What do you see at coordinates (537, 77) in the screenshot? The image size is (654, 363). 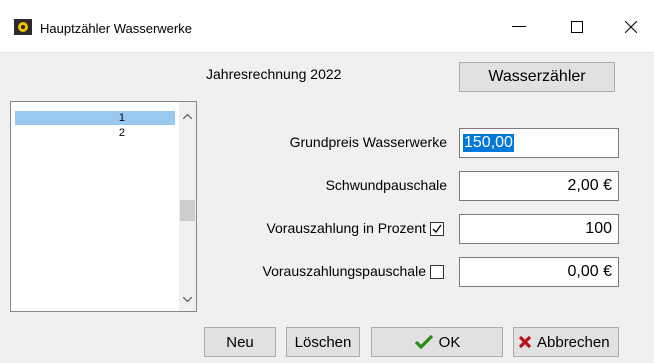 I see `wasserzaehler-button: Wasserzähler` at bounding box center [537, 77].